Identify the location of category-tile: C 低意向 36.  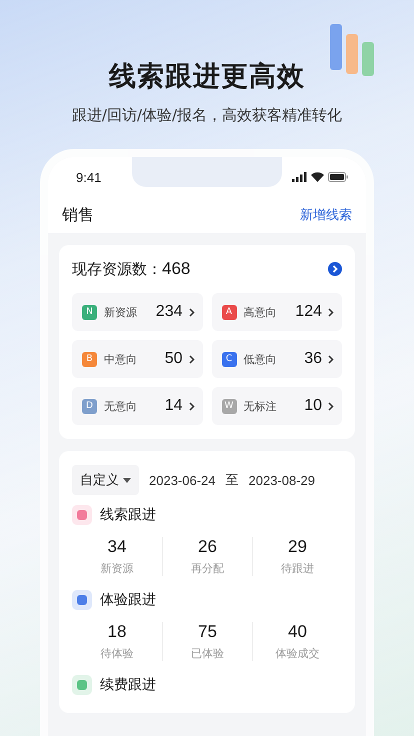
(277, 359).